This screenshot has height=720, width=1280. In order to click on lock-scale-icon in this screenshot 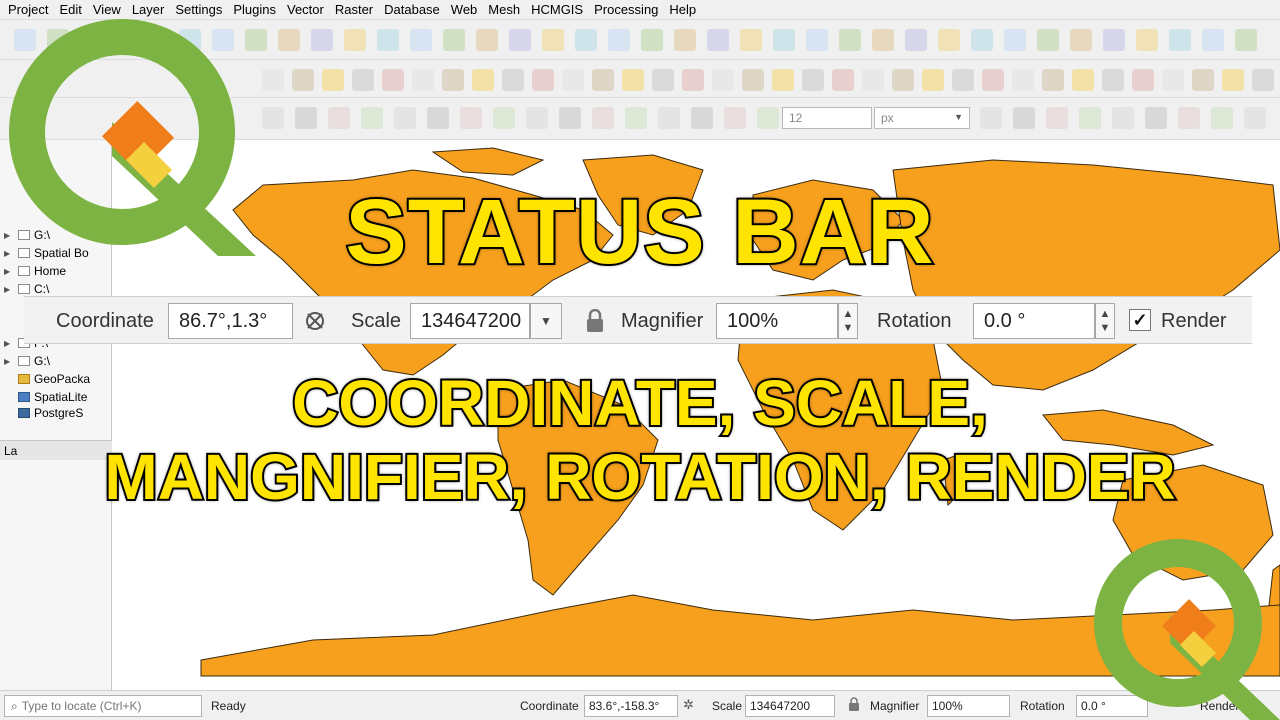, I will do `click(595, 320)`.